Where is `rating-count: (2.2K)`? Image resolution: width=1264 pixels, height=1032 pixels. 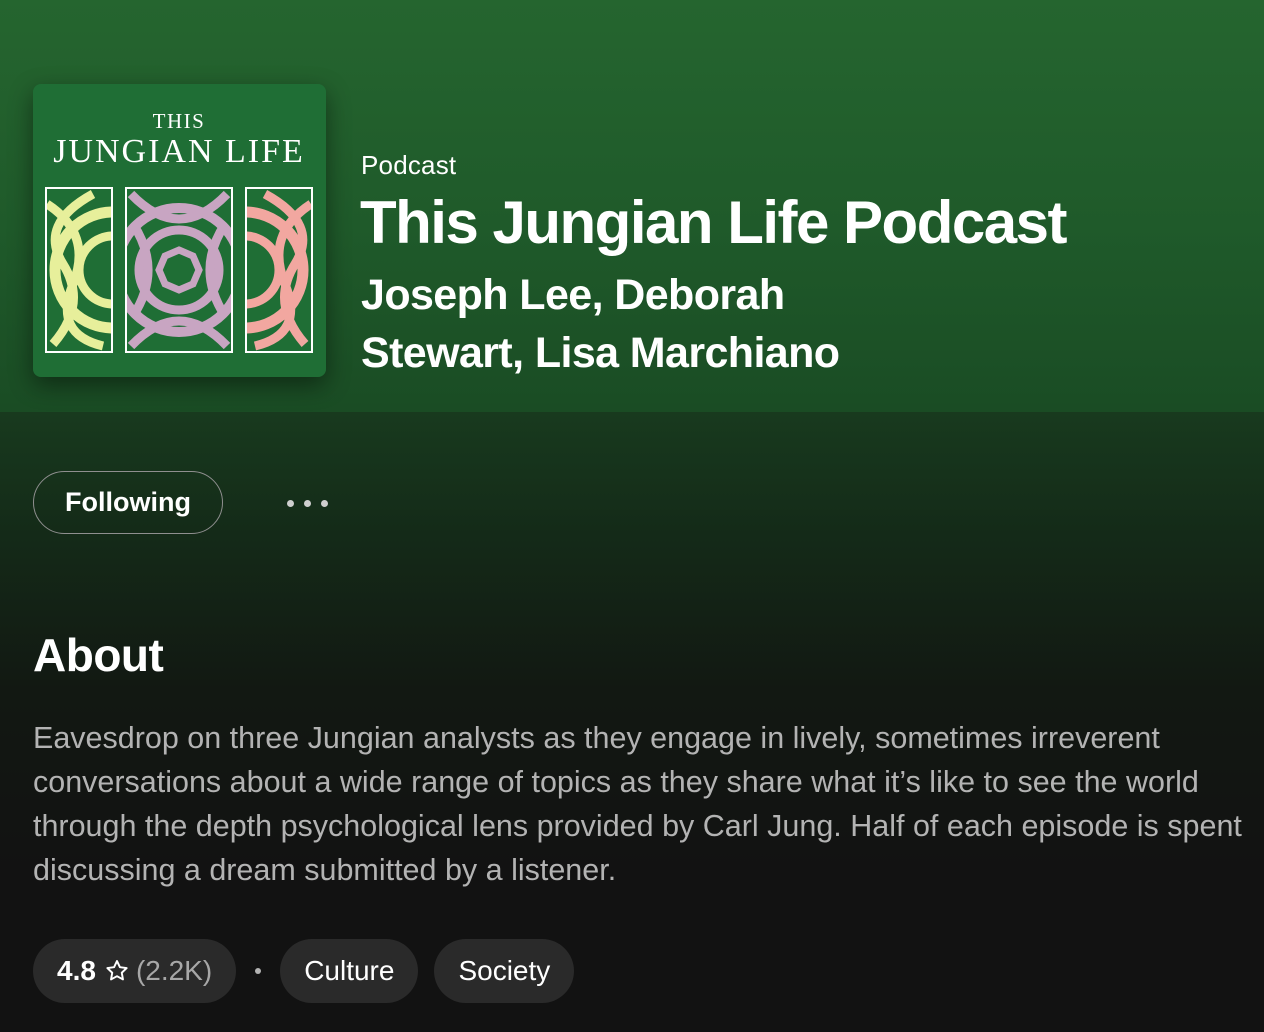 rating-count: (2.2K) is located at coordinates (174, 970).